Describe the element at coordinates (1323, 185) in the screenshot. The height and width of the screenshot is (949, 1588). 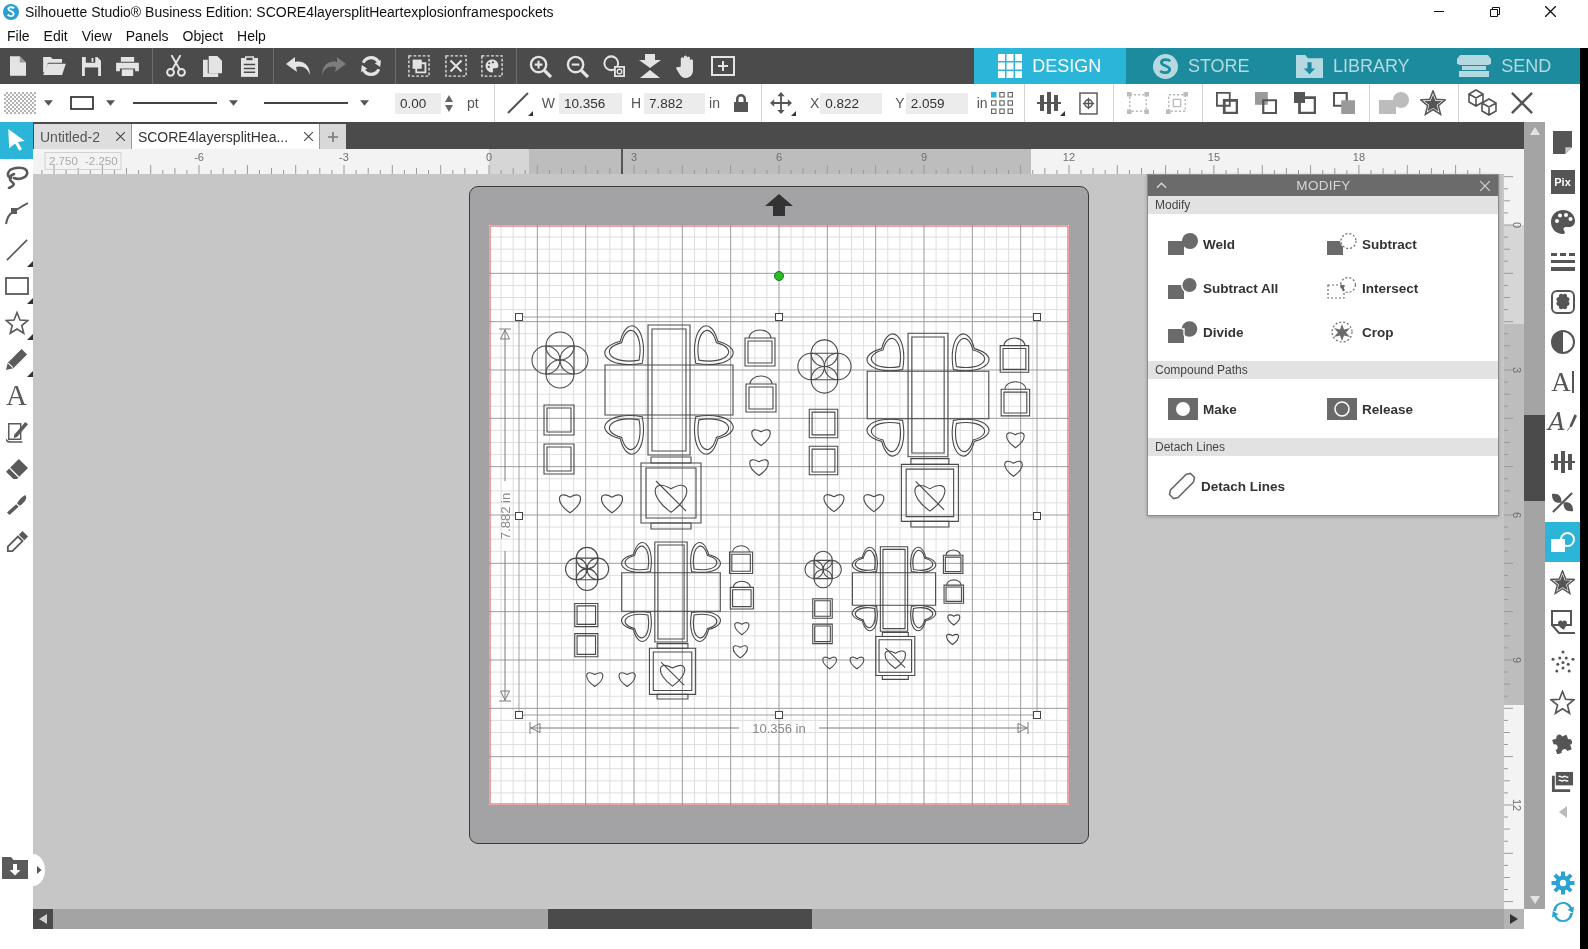
I see `panel-title: MODIFY` at that location.